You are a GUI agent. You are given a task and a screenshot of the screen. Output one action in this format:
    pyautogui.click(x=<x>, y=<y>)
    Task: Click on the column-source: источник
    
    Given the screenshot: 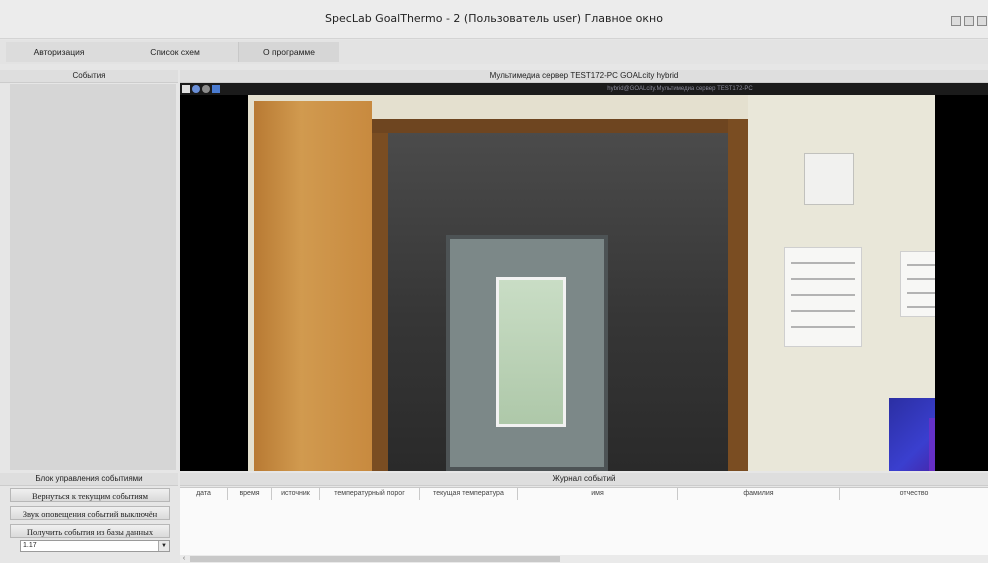 What is the action you would take?
    pyautogui.click(x=296, y=494)
    